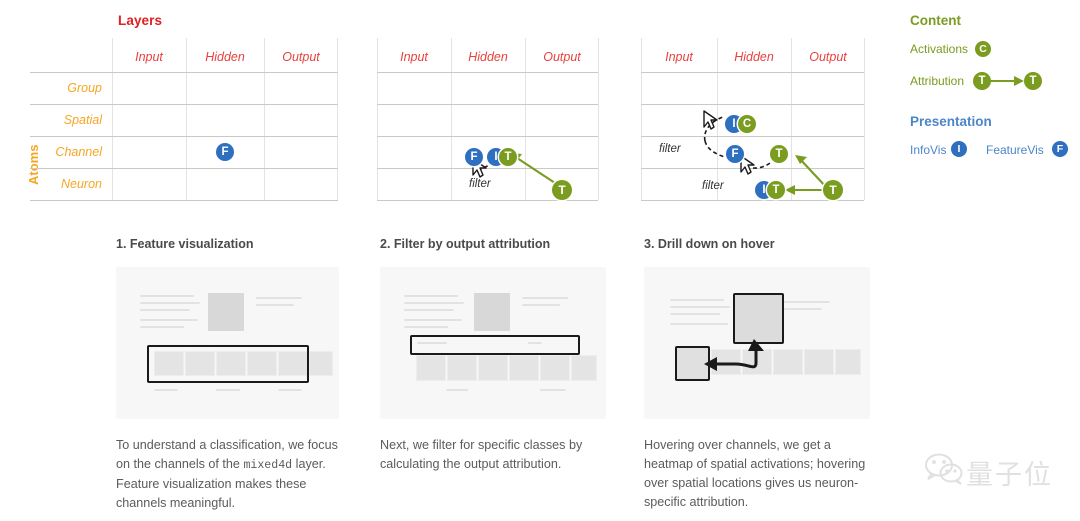  Describe the element at coordinates (983, 49) in the screenshot. I see `badge-activations-legend: C` at that location.